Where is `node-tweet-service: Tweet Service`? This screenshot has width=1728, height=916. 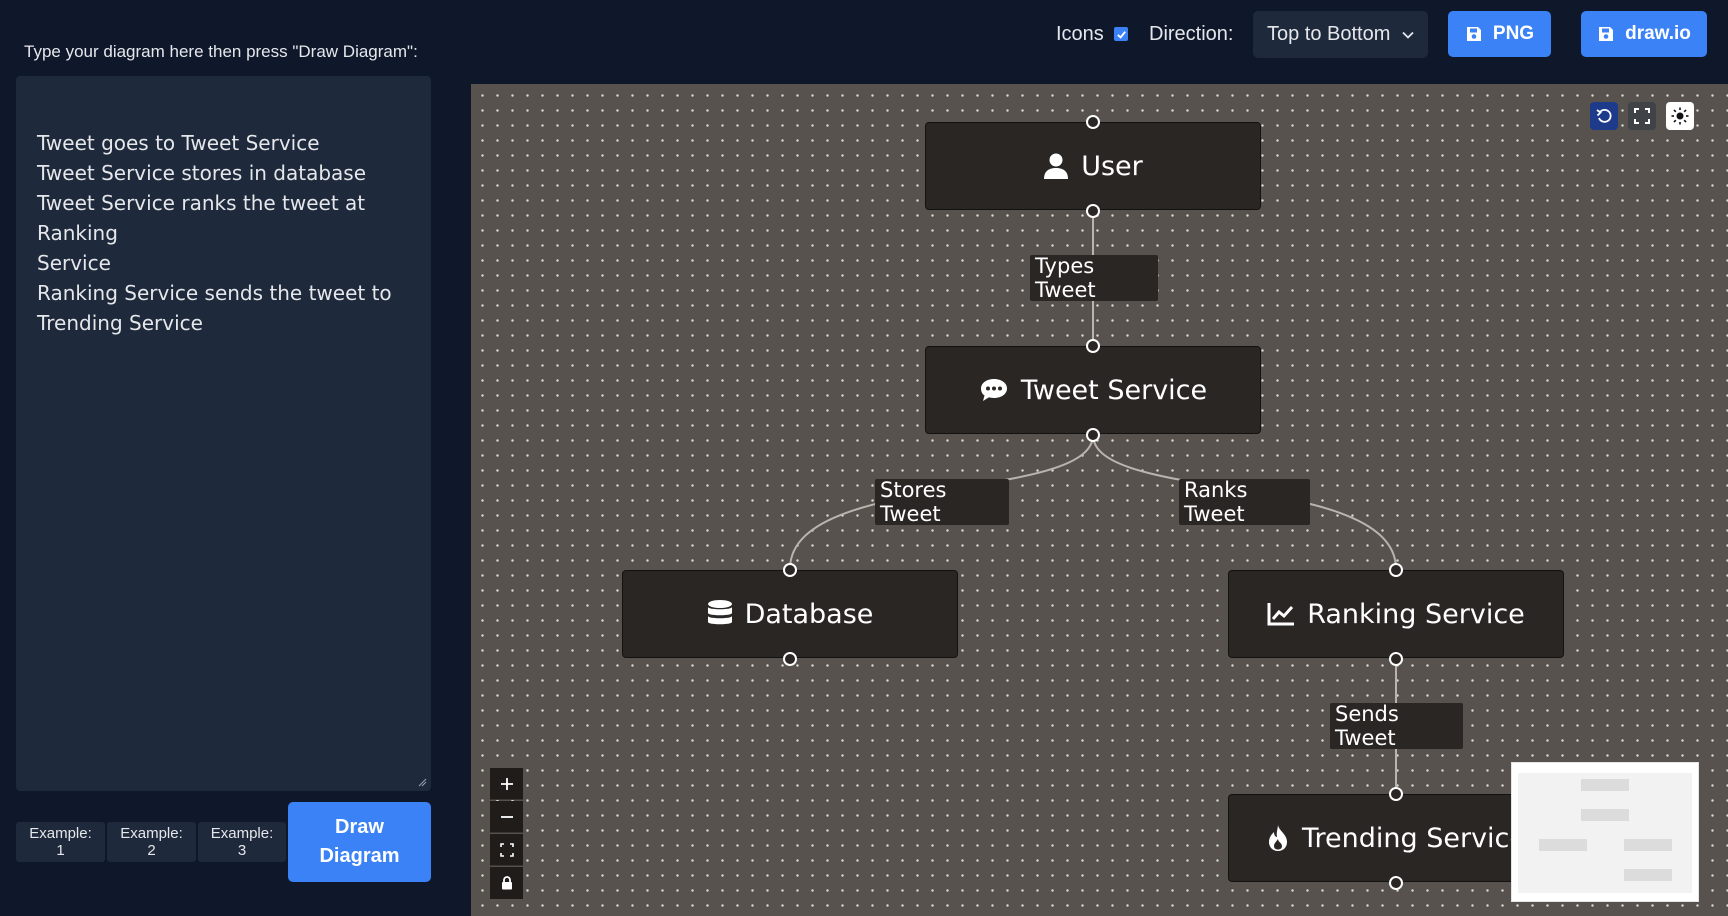
node-tweet-service: Tweet Service is located at coordinates (1093, 390).